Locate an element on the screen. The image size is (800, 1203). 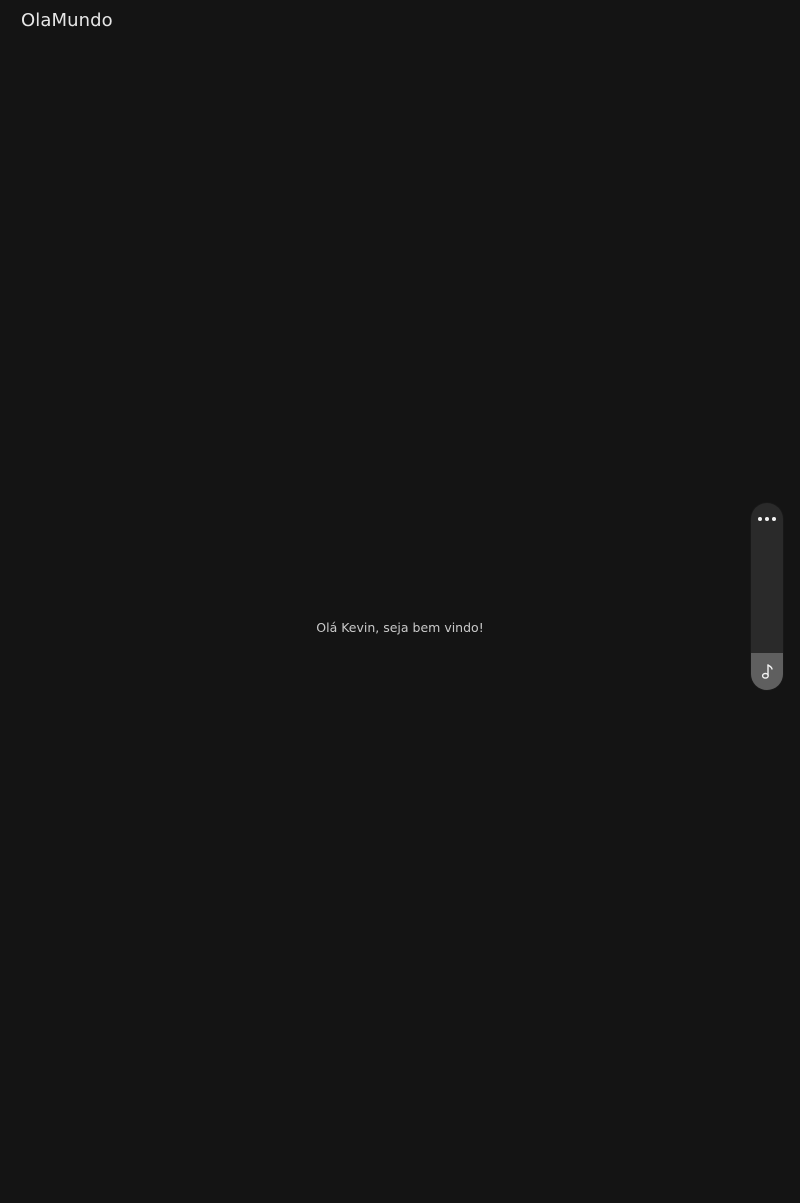
more-options-button is located at coordinates (767, 519).